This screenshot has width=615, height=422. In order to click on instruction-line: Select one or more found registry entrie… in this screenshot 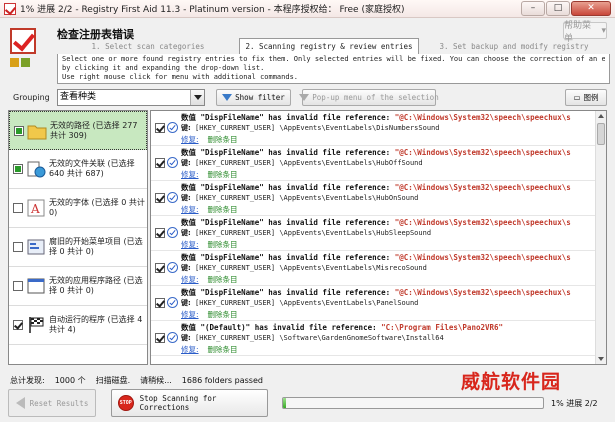, I will do `click(333, 59)`.